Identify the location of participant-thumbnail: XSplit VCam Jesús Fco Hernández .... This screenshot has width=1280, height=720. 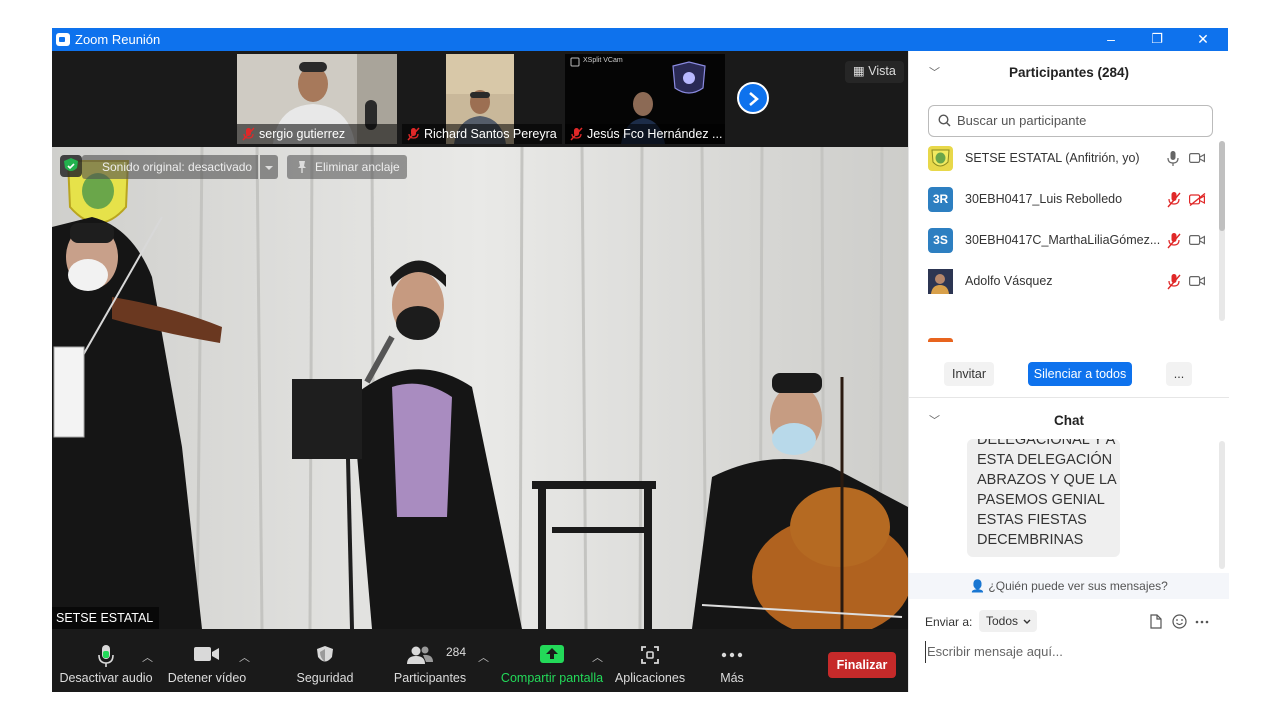
(645, 99).